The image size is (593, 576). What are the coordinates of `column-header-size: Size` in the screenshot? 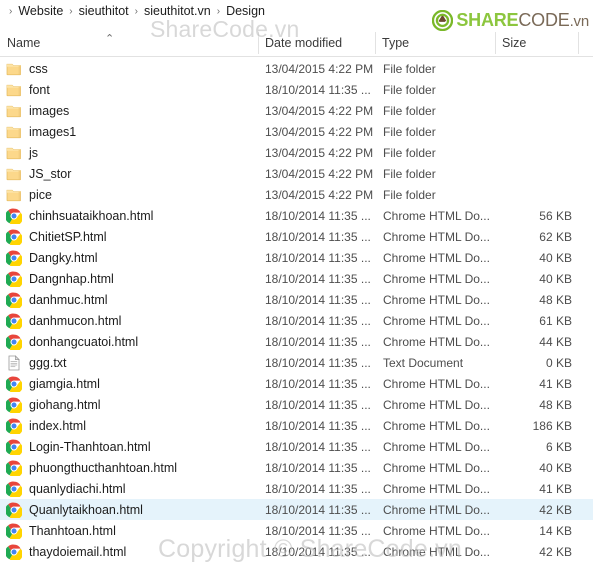 It's located at (536, 42).